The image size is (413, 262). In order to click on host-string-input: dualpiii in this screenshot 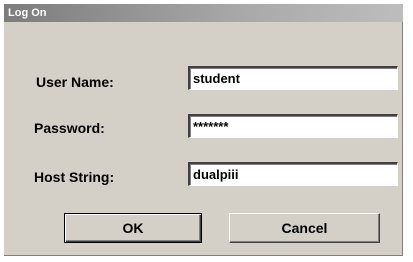, I will do `click(293, 174)`.